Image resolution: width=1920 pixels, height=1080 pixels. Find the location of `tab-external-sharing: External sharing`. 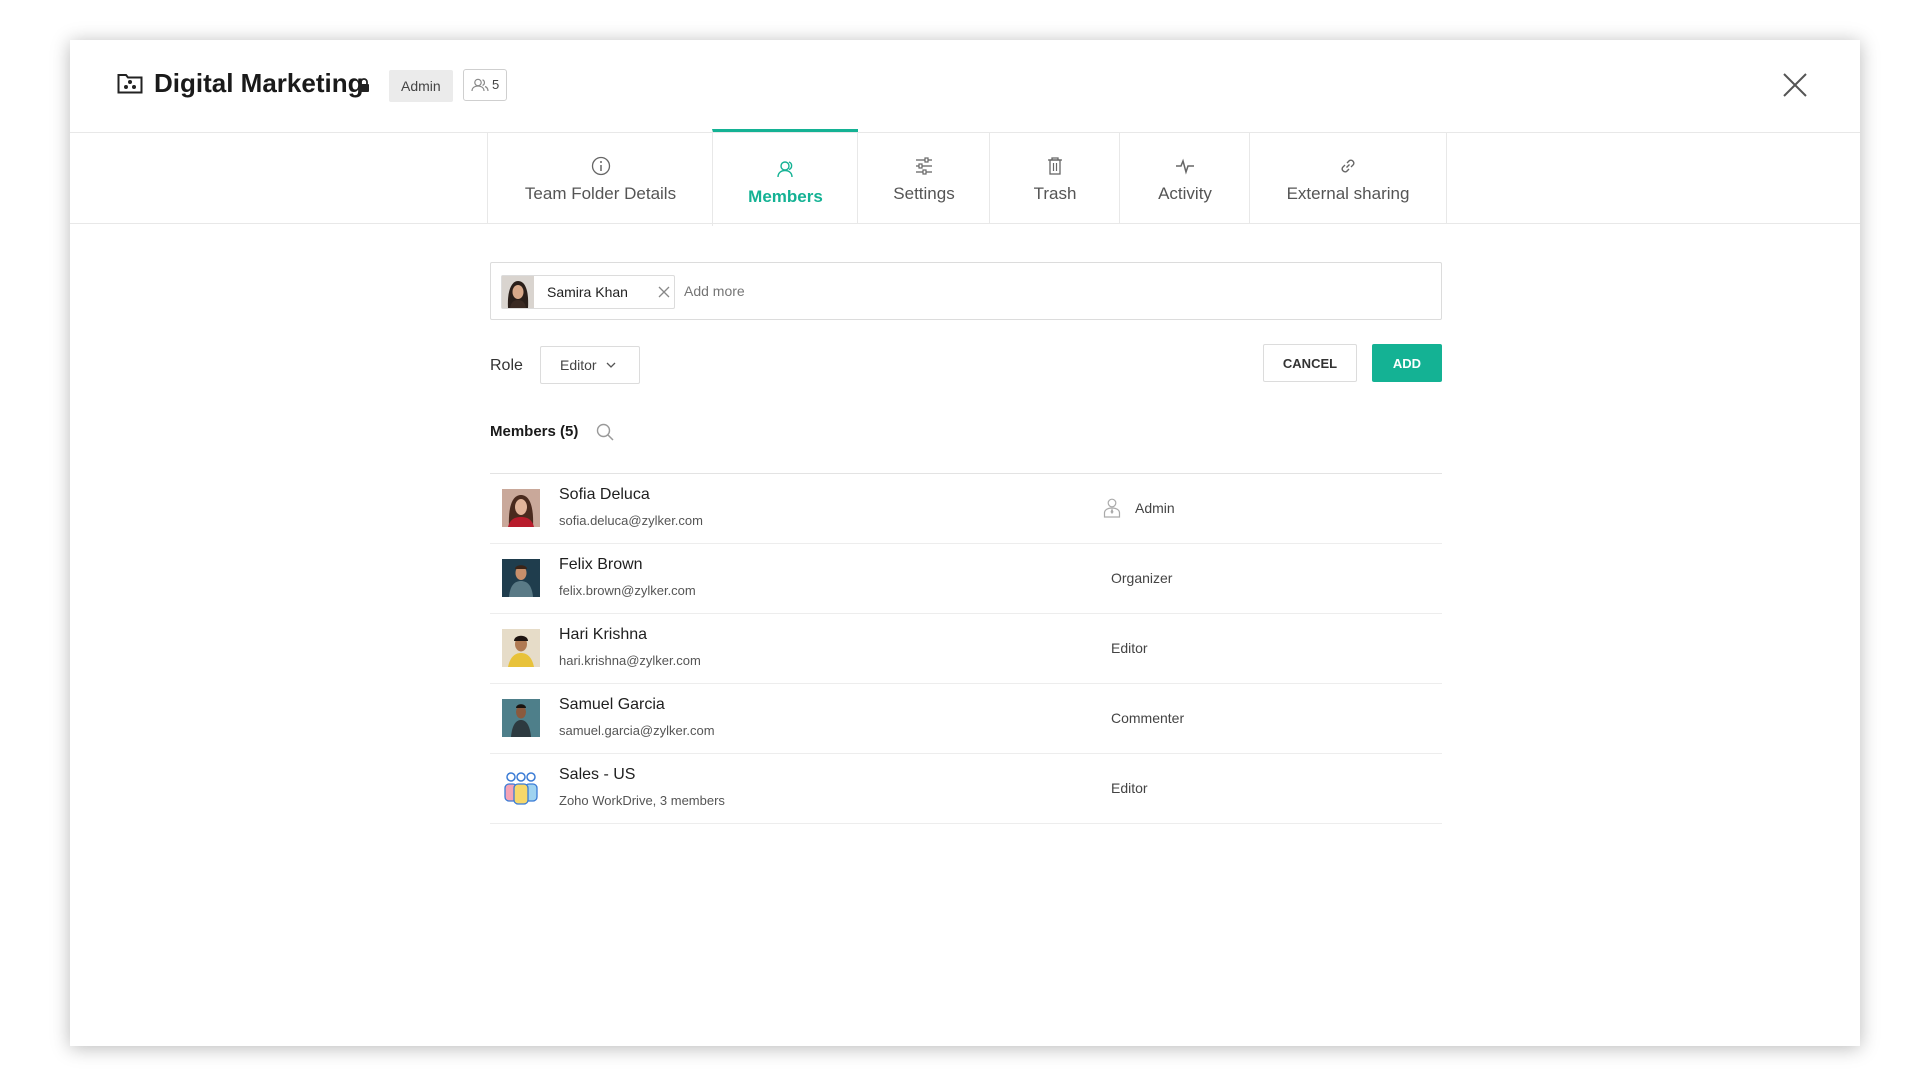

tab-external-sharing: External sharing is located at coordinates (1348, 177).